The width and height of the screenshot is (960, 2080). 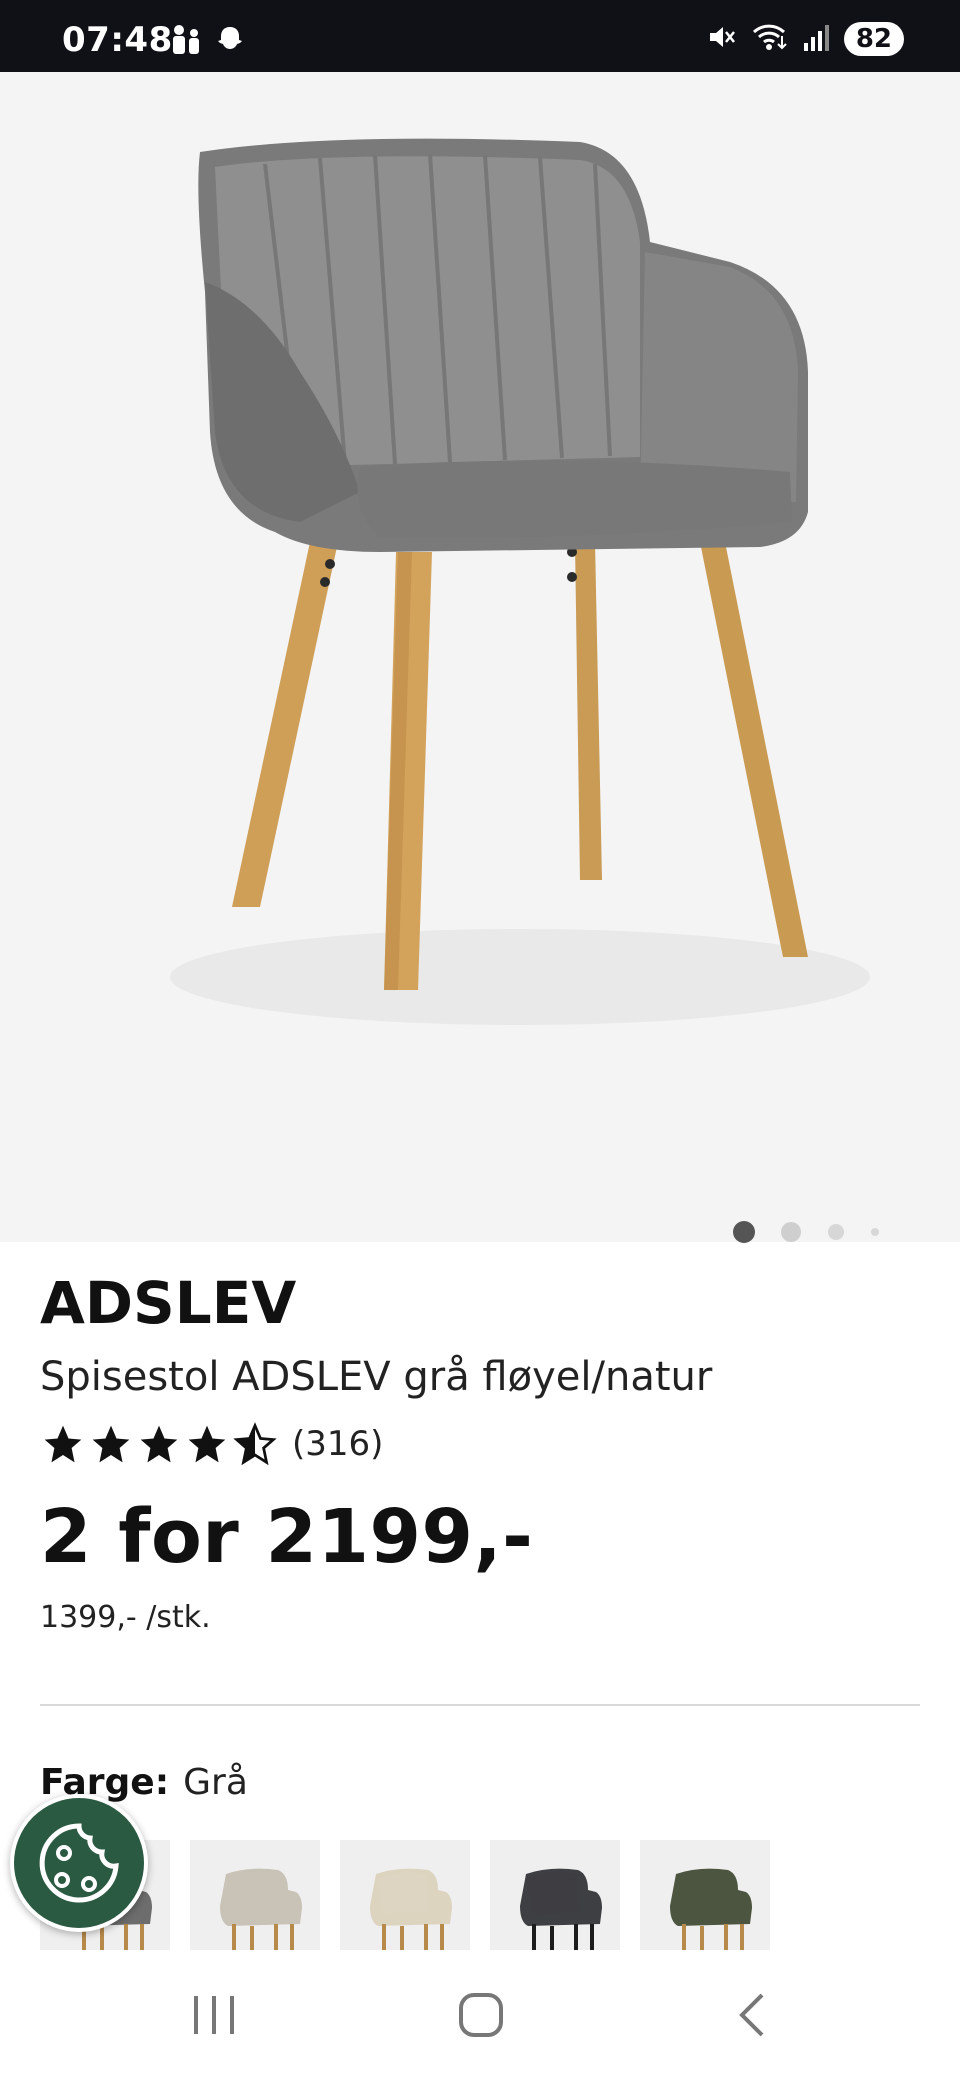 I want to click on back-icon, so click(x=752, y=2017).